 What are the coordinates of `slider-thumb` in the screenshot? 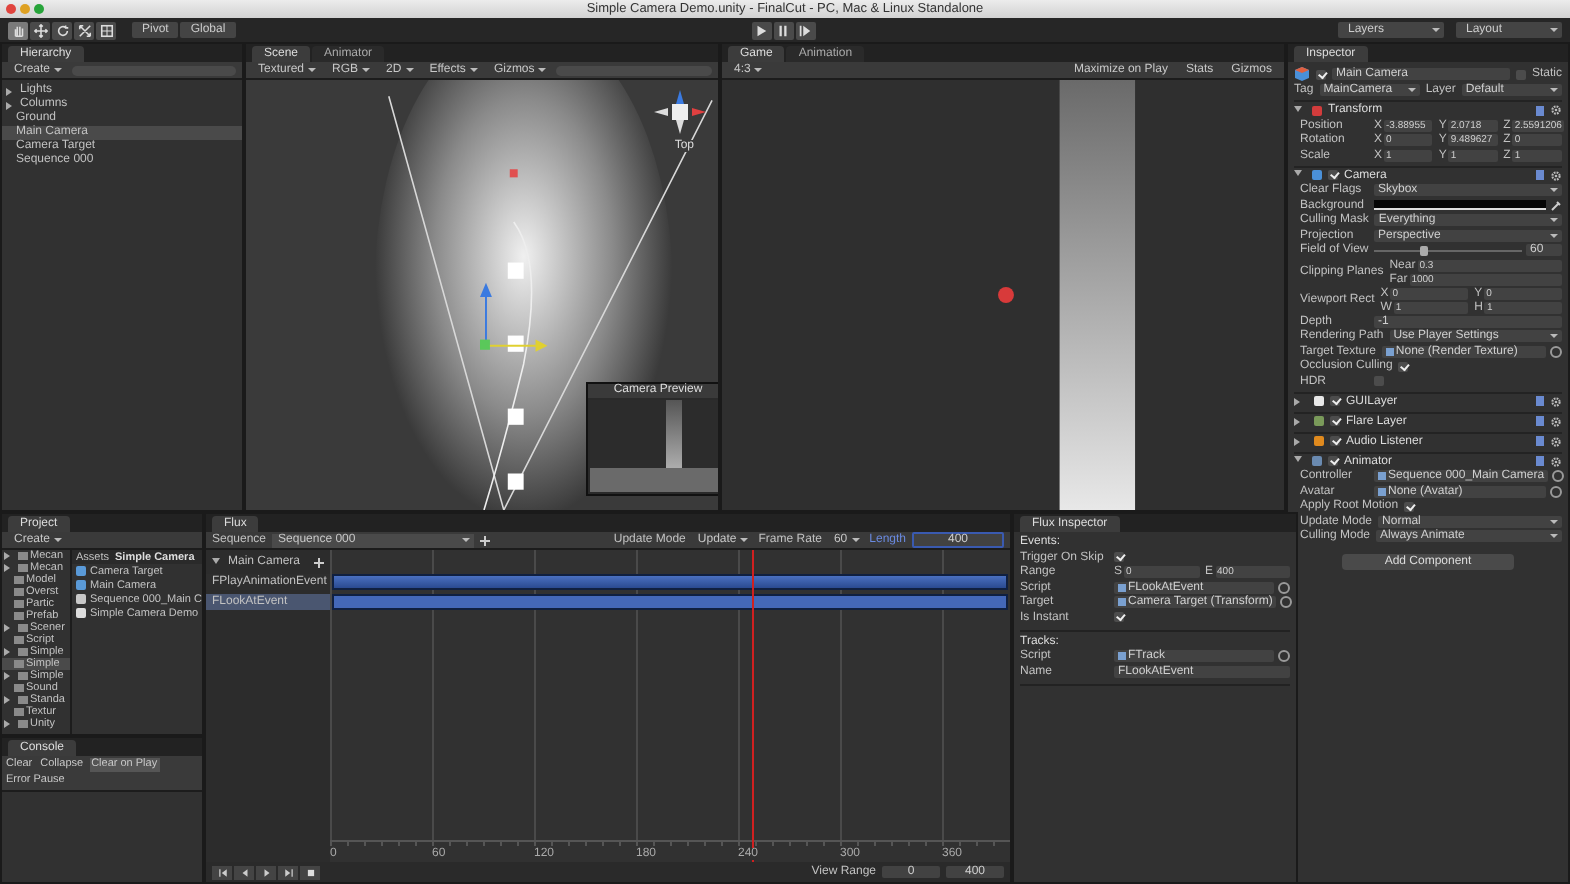 It's located at (1423, 250).